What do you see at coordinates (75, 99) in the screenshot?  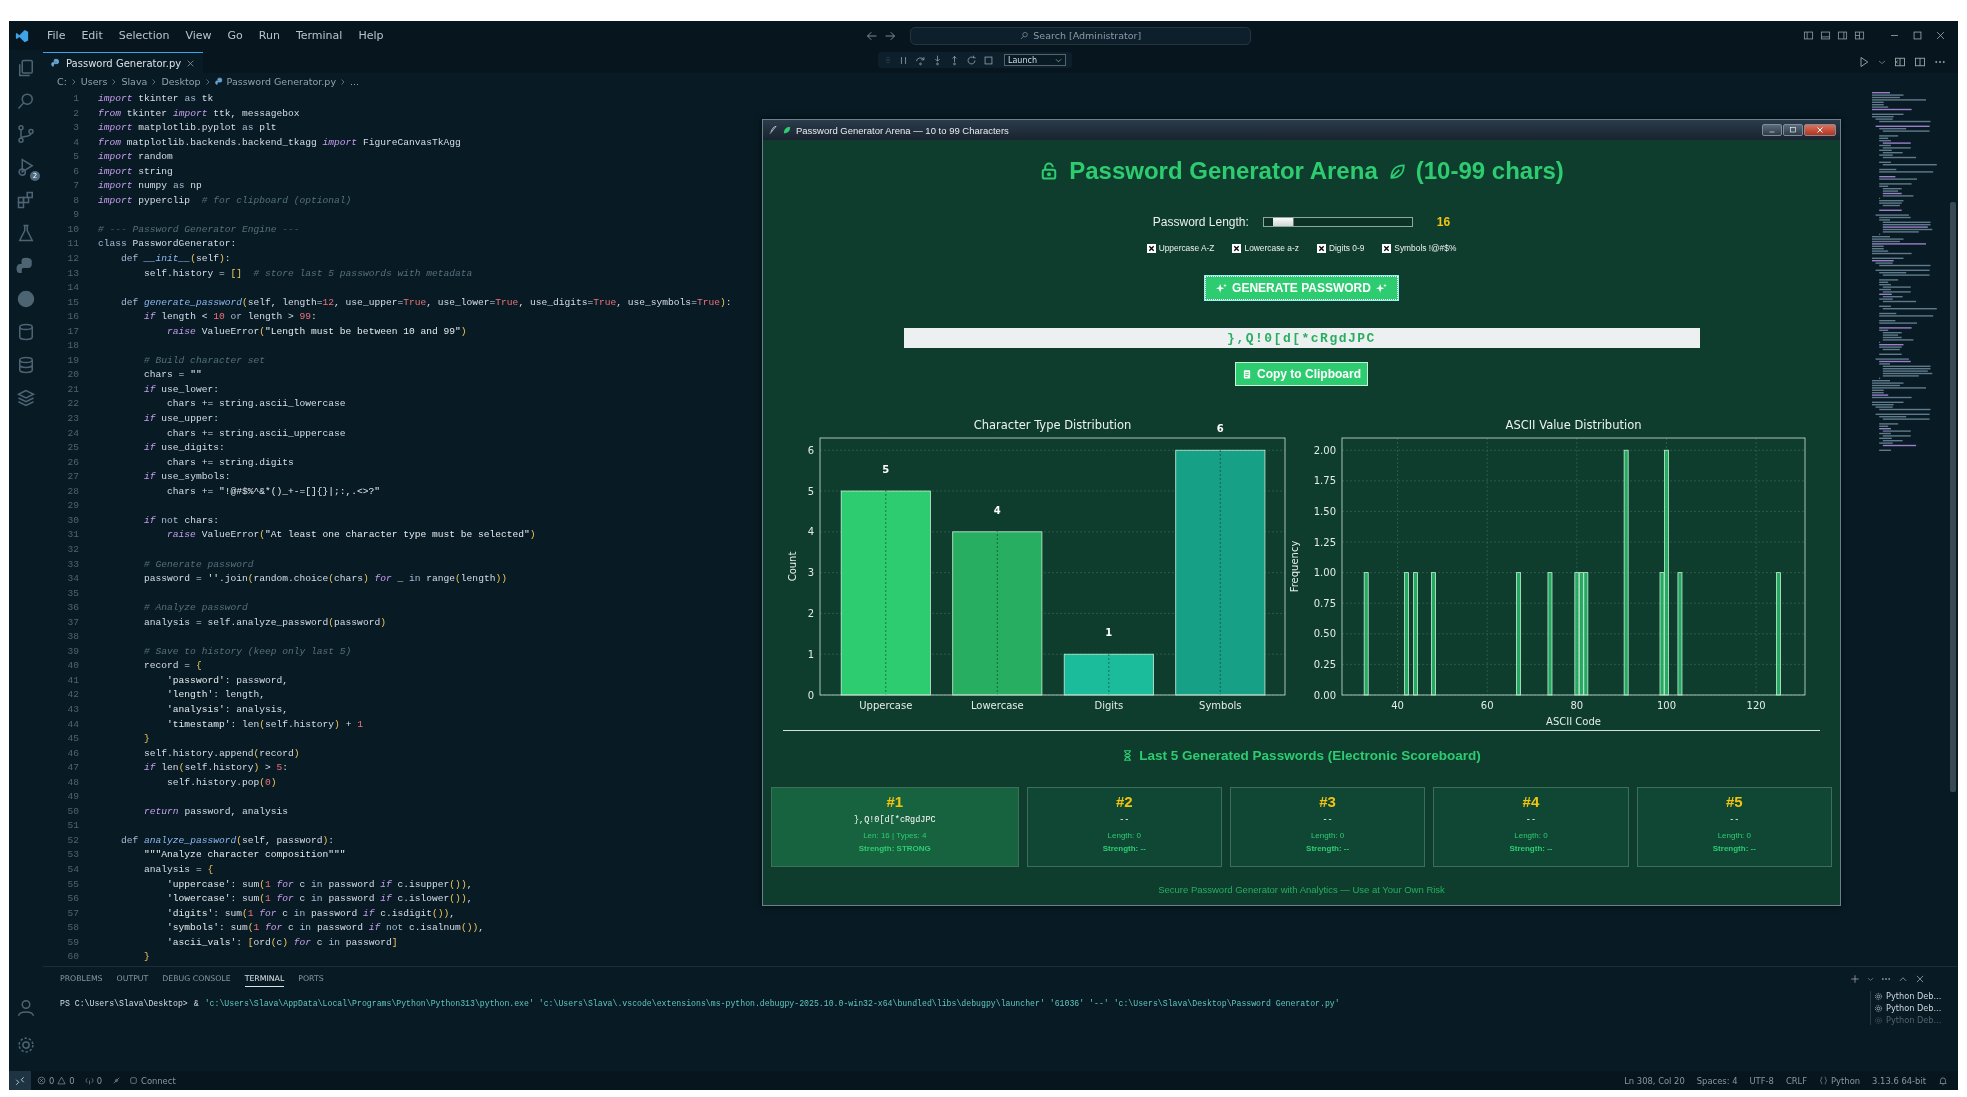 I see `line-number: 1` at bounding box center [75, 99].